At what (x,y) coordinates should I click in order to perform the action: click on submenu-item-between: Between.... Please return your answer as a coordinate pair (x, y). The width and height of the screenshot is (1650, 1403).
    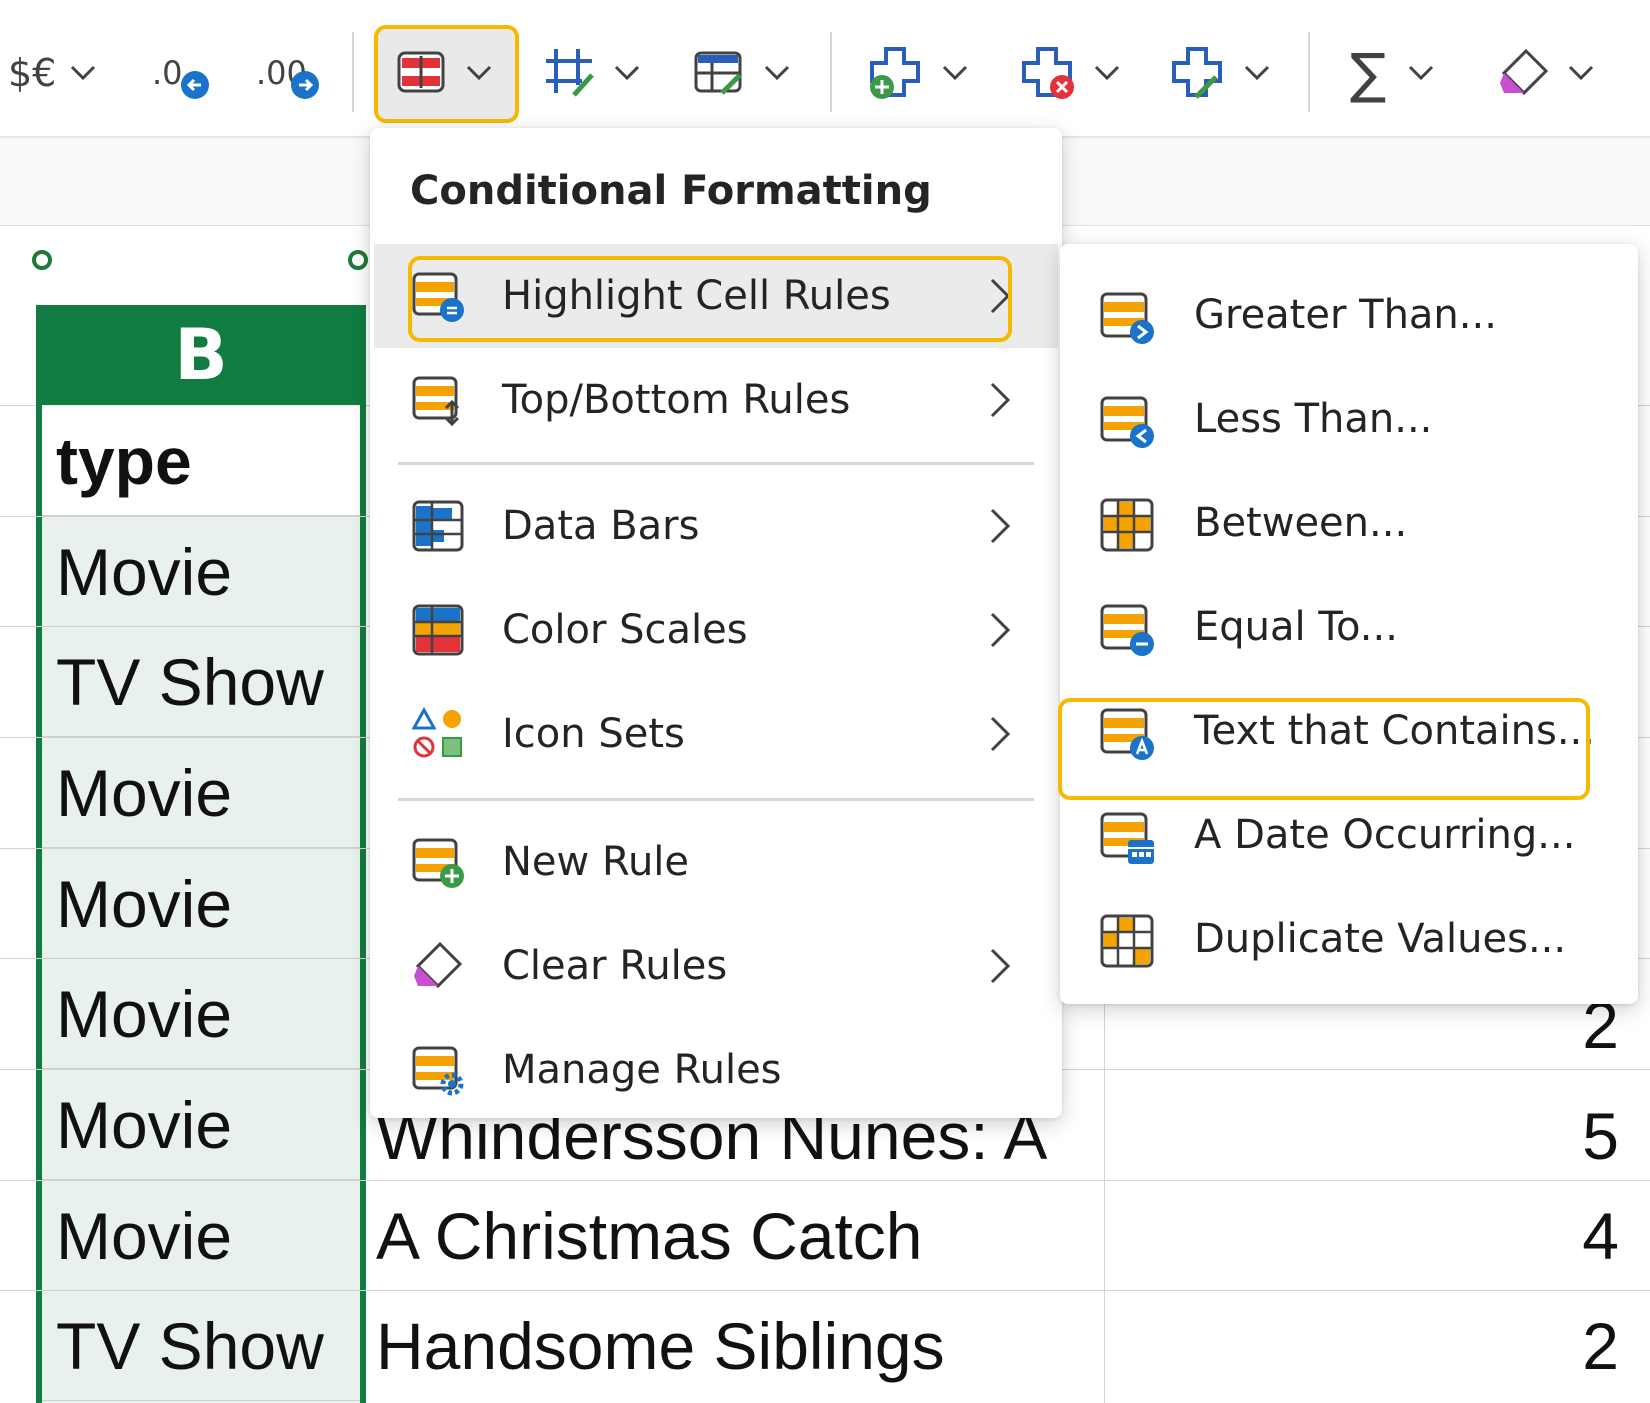
    Looking at the image, I should click on (1349, 524).